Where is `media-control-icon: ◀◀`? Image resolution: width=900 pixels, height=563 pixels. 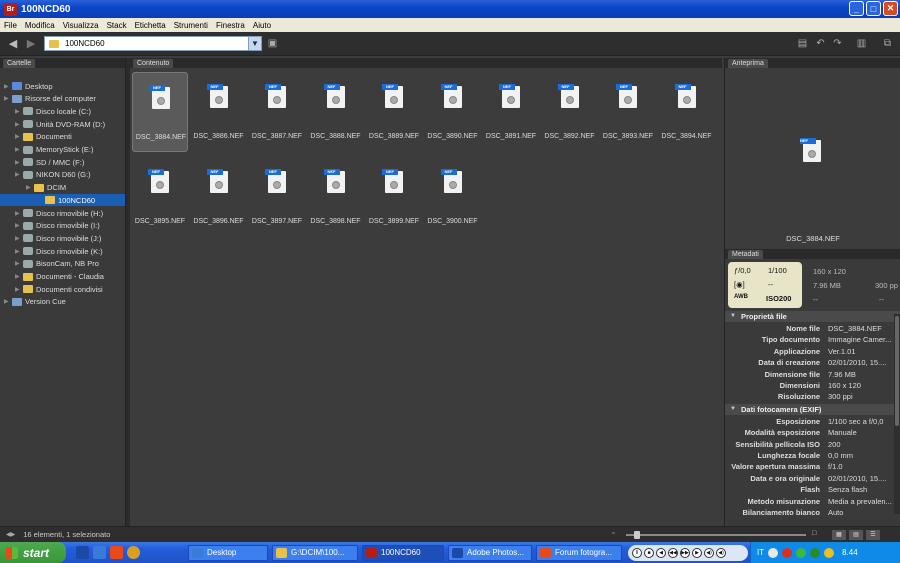 media-control-icon: ◀◀ is located at coordinates (673, 553).